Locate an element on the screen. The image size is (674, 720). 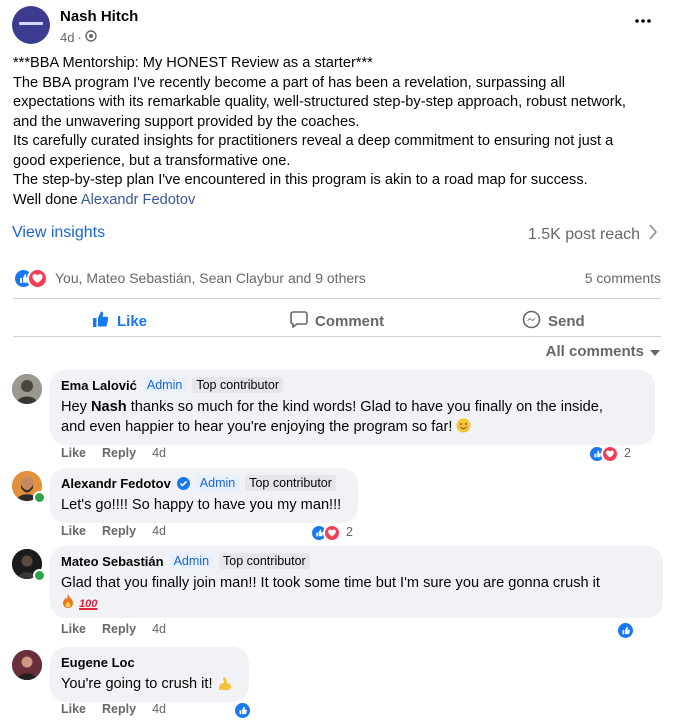
globe-icon is located at coordinates (91, 37).